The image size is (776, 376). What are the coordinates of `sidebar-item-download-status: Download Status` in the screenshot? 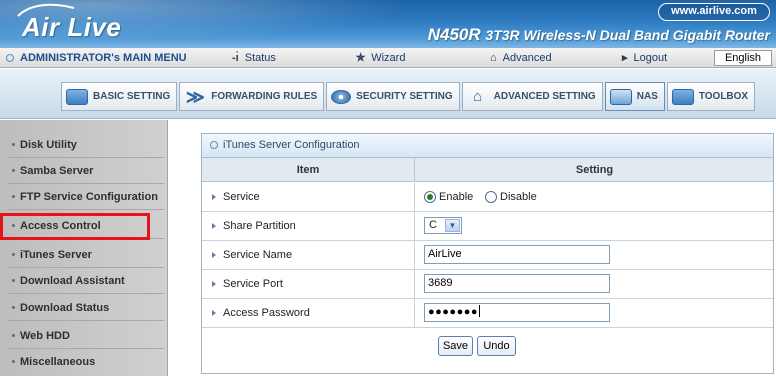 It's located at (87, 308).